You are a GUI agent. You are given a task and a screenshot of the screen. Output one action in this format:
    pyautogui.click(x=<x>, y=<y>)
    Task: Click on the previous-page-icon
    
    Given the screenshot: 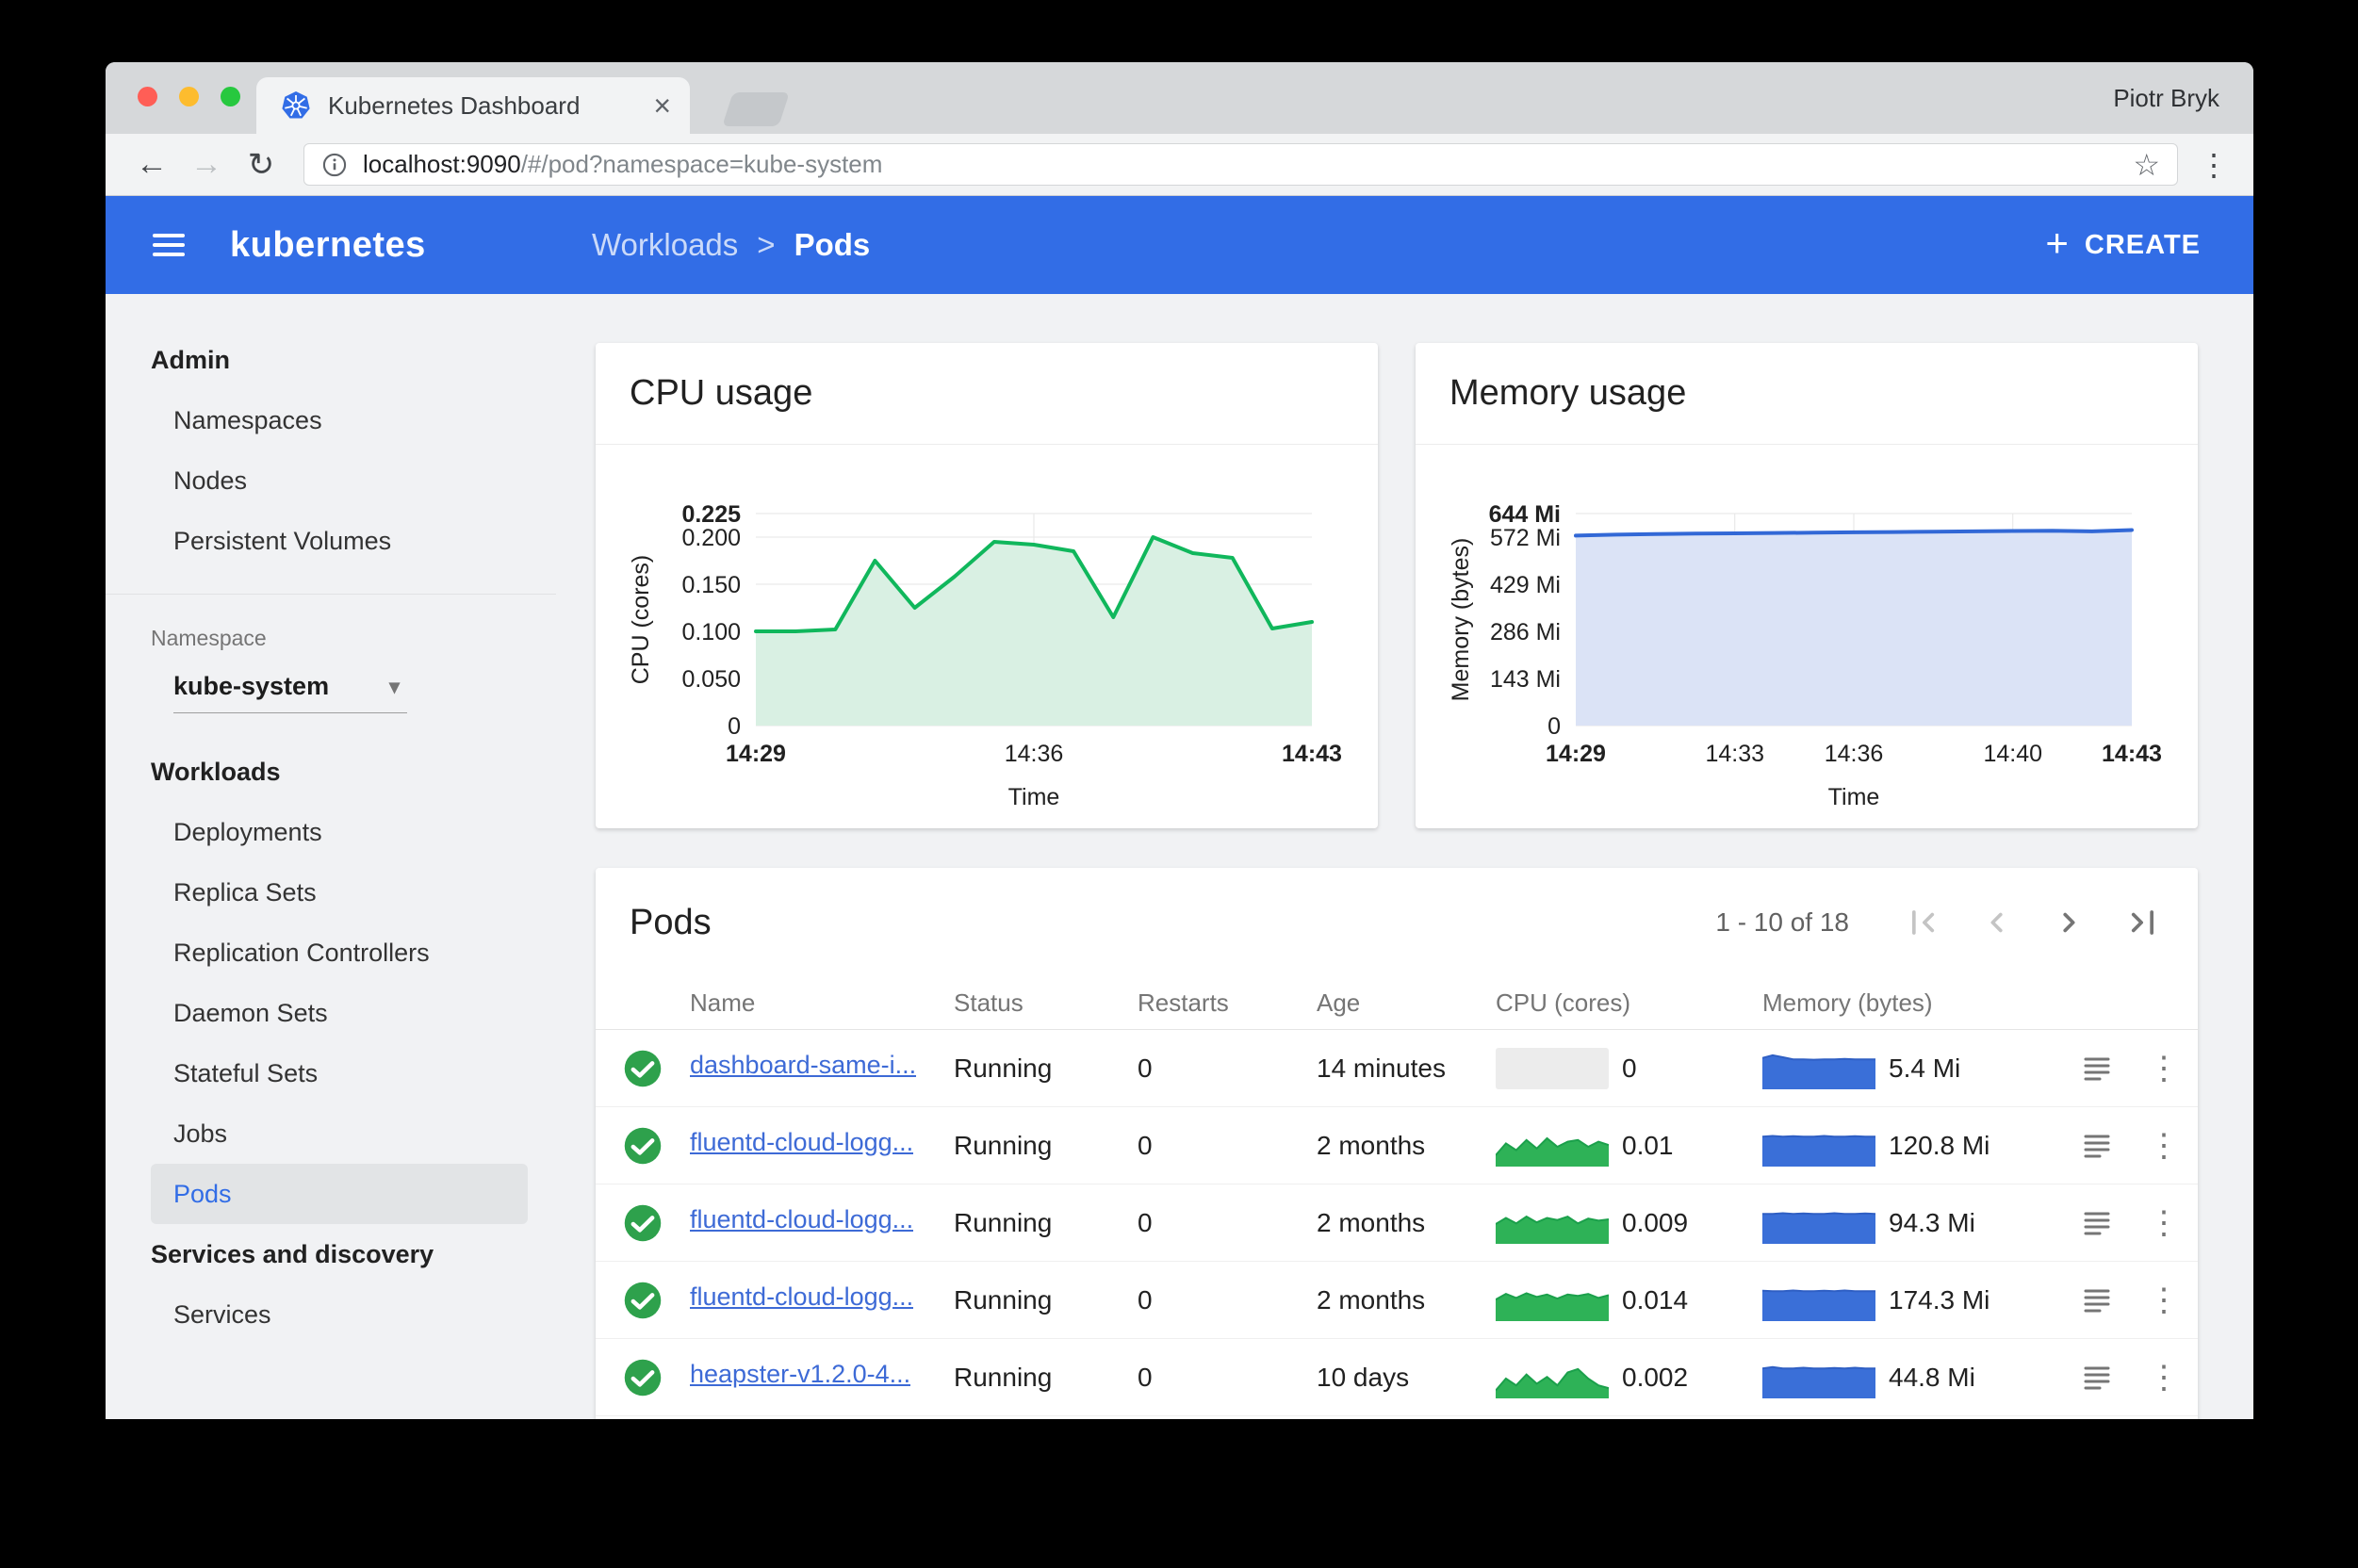 What is the action you would take?
    pyautogui.click(x=1996, y=923)
    